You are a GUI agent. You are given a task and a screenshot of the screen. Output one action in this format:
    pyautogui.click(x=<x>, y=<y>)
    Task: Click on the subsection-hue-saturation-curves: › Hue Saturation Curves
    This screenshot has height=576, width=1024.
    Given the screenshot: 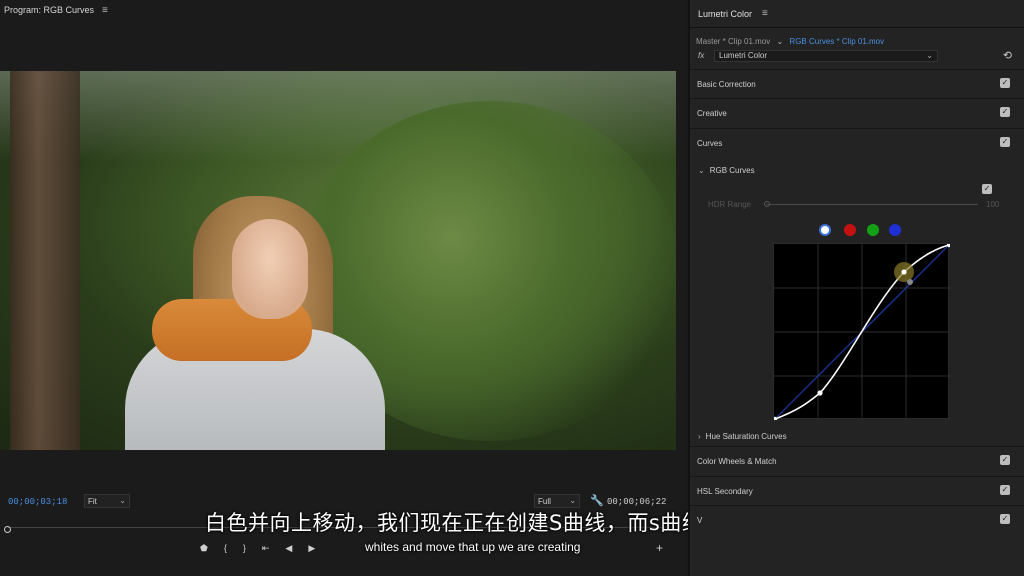 What is the action you would take?
    pyautogui.click(x=742, y=436)
    